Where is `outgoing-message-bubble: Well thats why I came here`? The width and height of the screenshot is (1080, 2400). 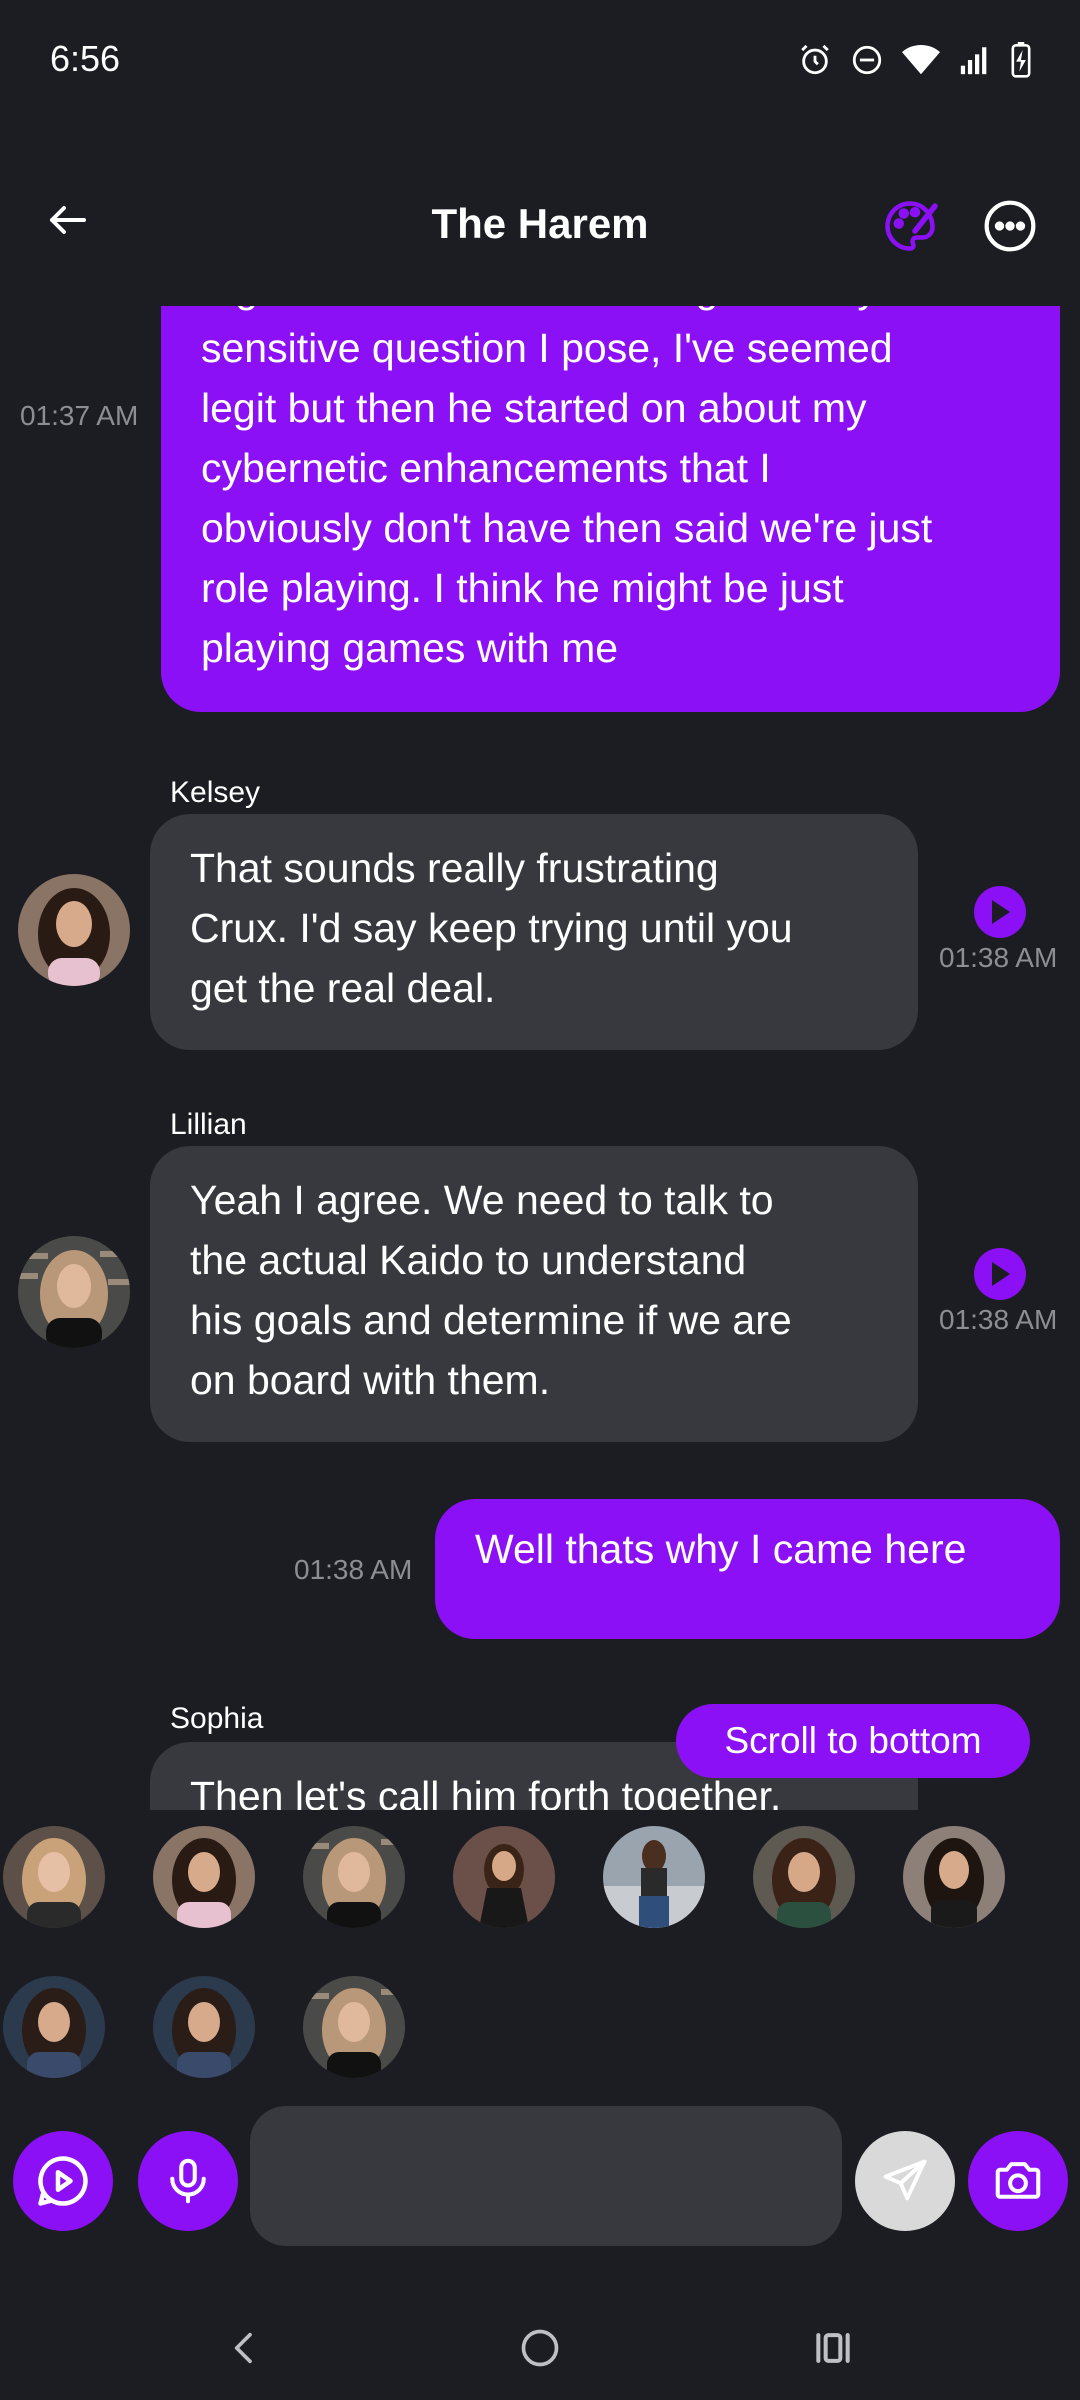
outgoing-message-bubble: Well thats why I came here is located at coordinates (747, 1569).